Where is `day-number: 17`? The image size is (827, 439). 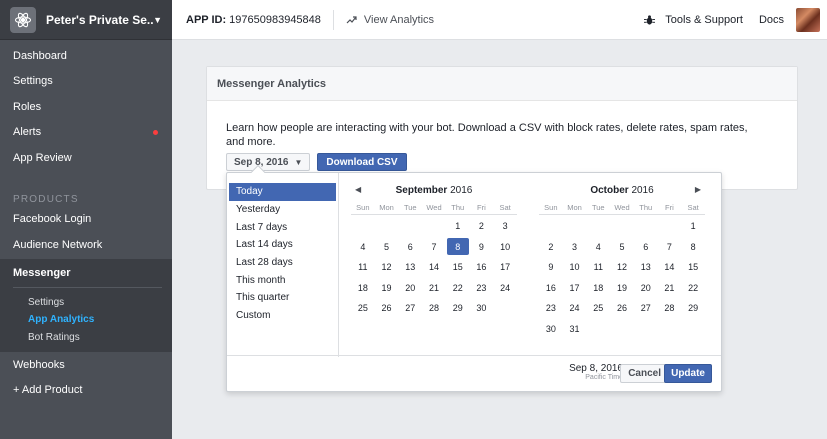
day-number: 17 is located at coordinates (574, 287).